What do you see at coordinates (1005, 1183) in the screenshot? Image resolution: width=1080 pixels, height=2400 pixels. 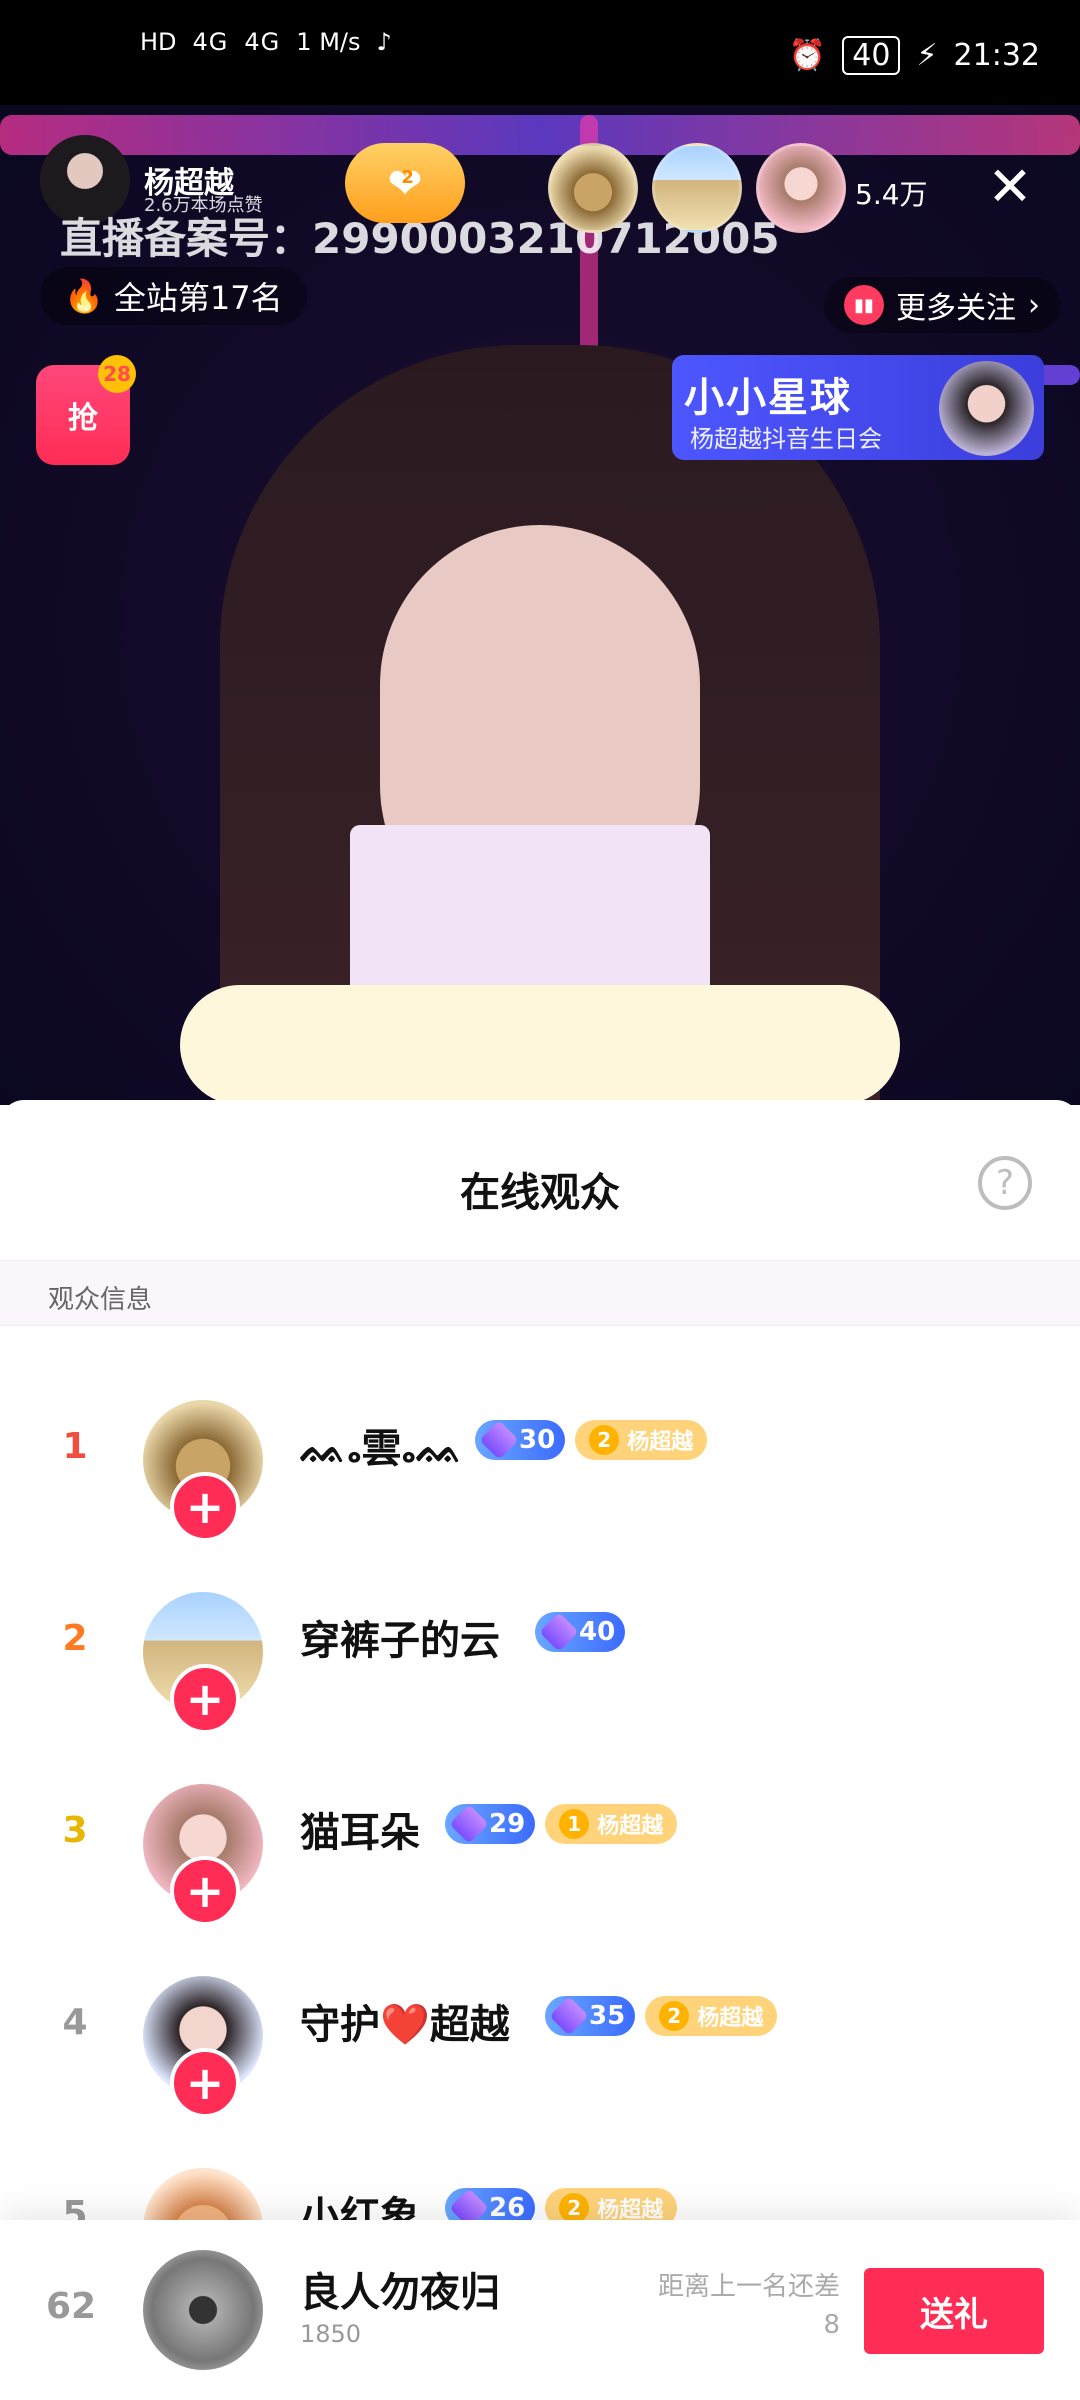 I see `help-icon: ?` at bounding box center [1005, 1183].